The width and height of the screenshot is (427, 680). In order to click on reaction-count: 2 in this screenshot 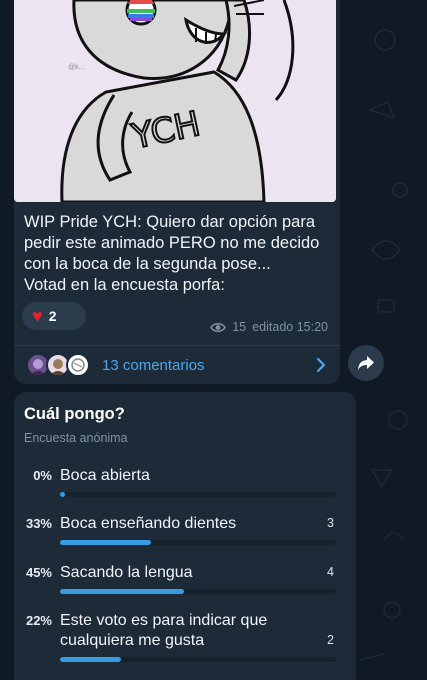, I will do `click(52, 316)`.